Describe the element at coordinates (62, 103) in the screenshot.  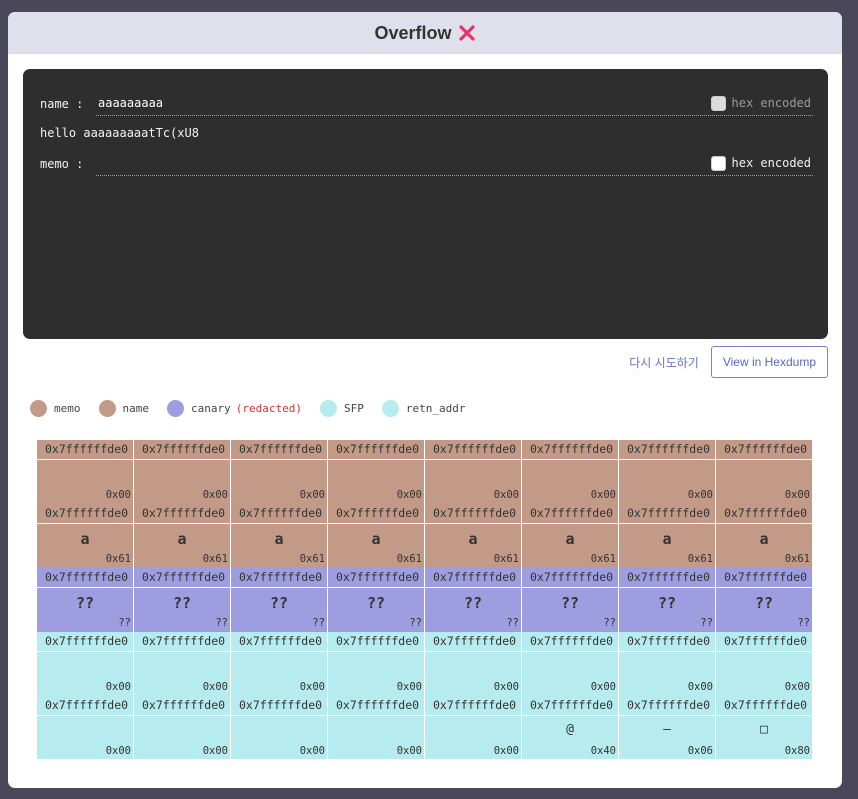
I see `name-label: name :` at that location.